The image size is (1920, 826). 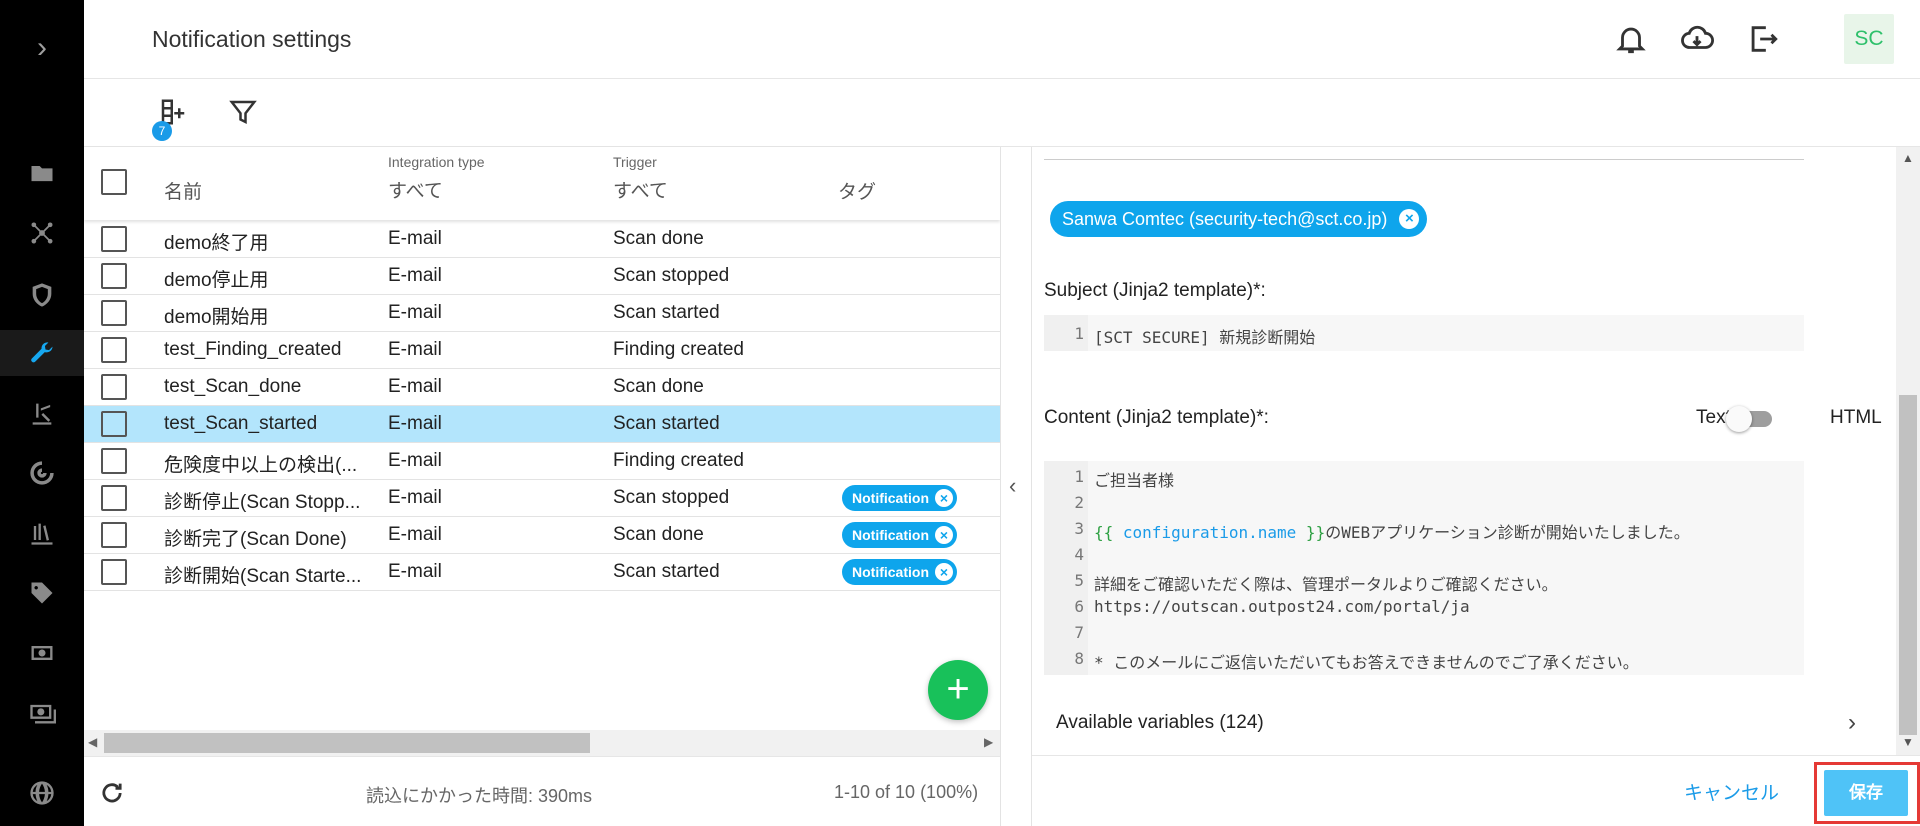 I want to click on network-icon, so click(x=42, y=233).